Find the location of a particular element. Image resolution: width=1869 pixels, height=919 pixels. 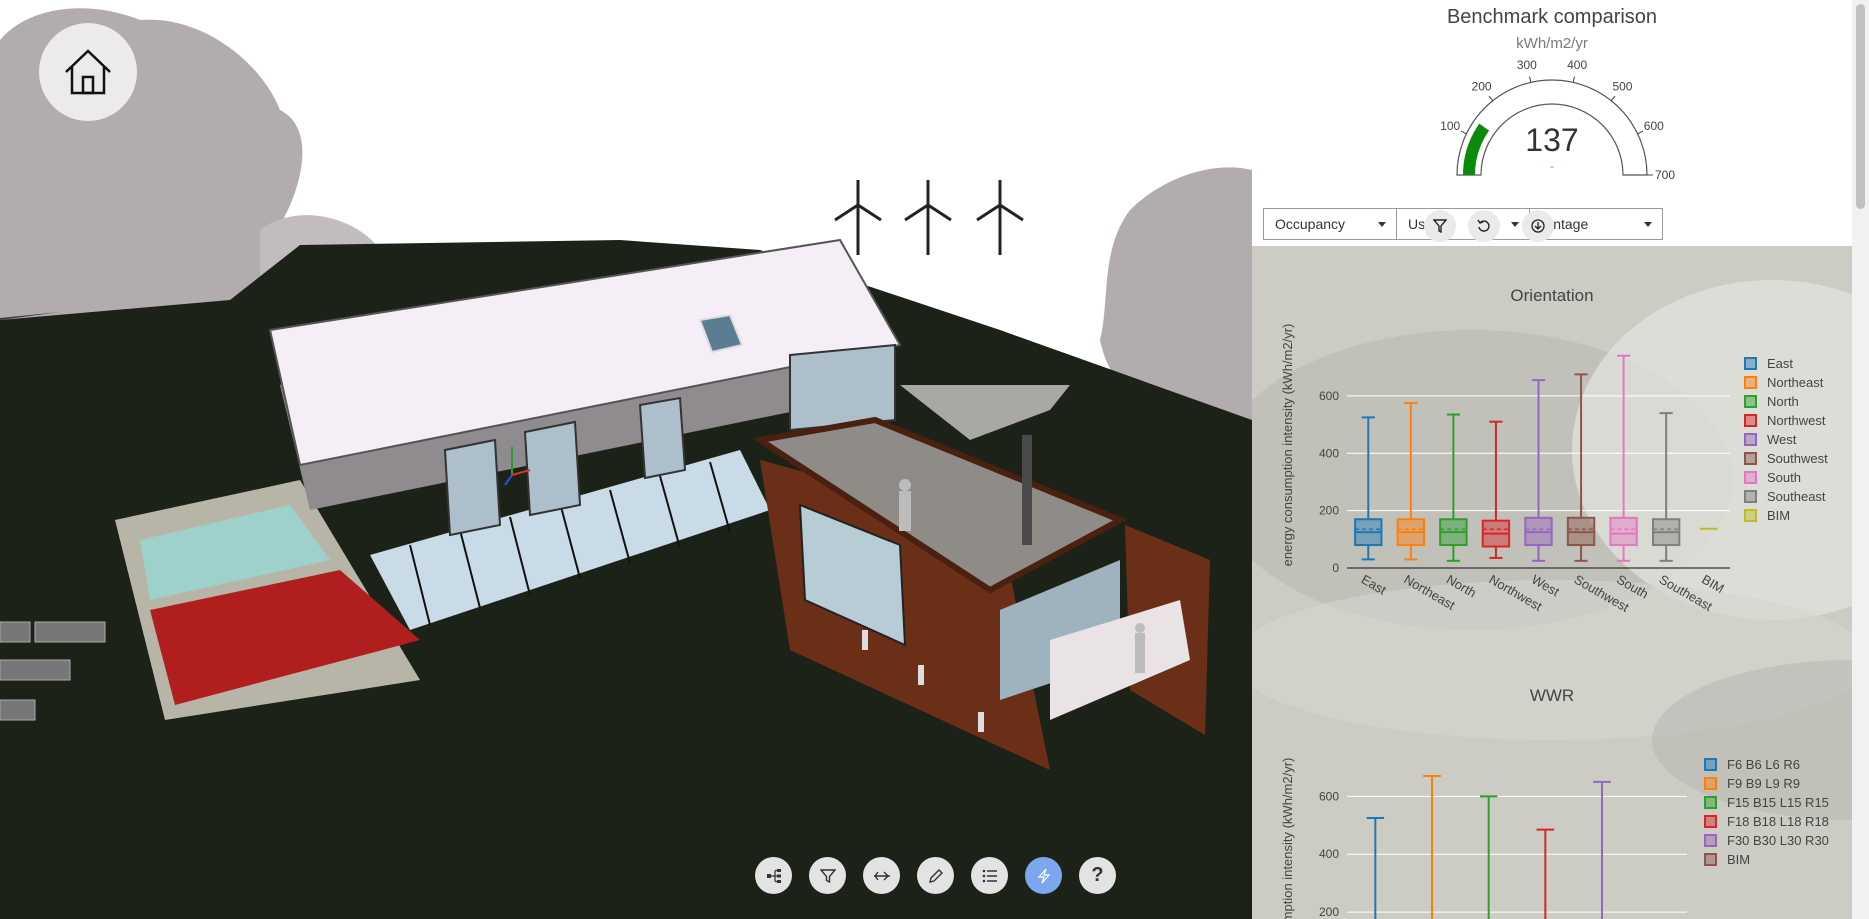

legend-label: East is located at coordinates (1780, 363).